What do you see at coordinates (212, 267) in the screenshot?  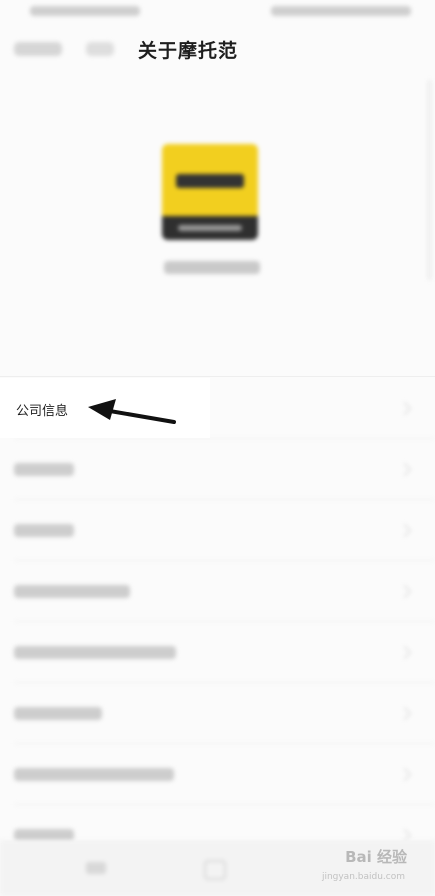 I see `version-label` at bounding box center [212, 267].